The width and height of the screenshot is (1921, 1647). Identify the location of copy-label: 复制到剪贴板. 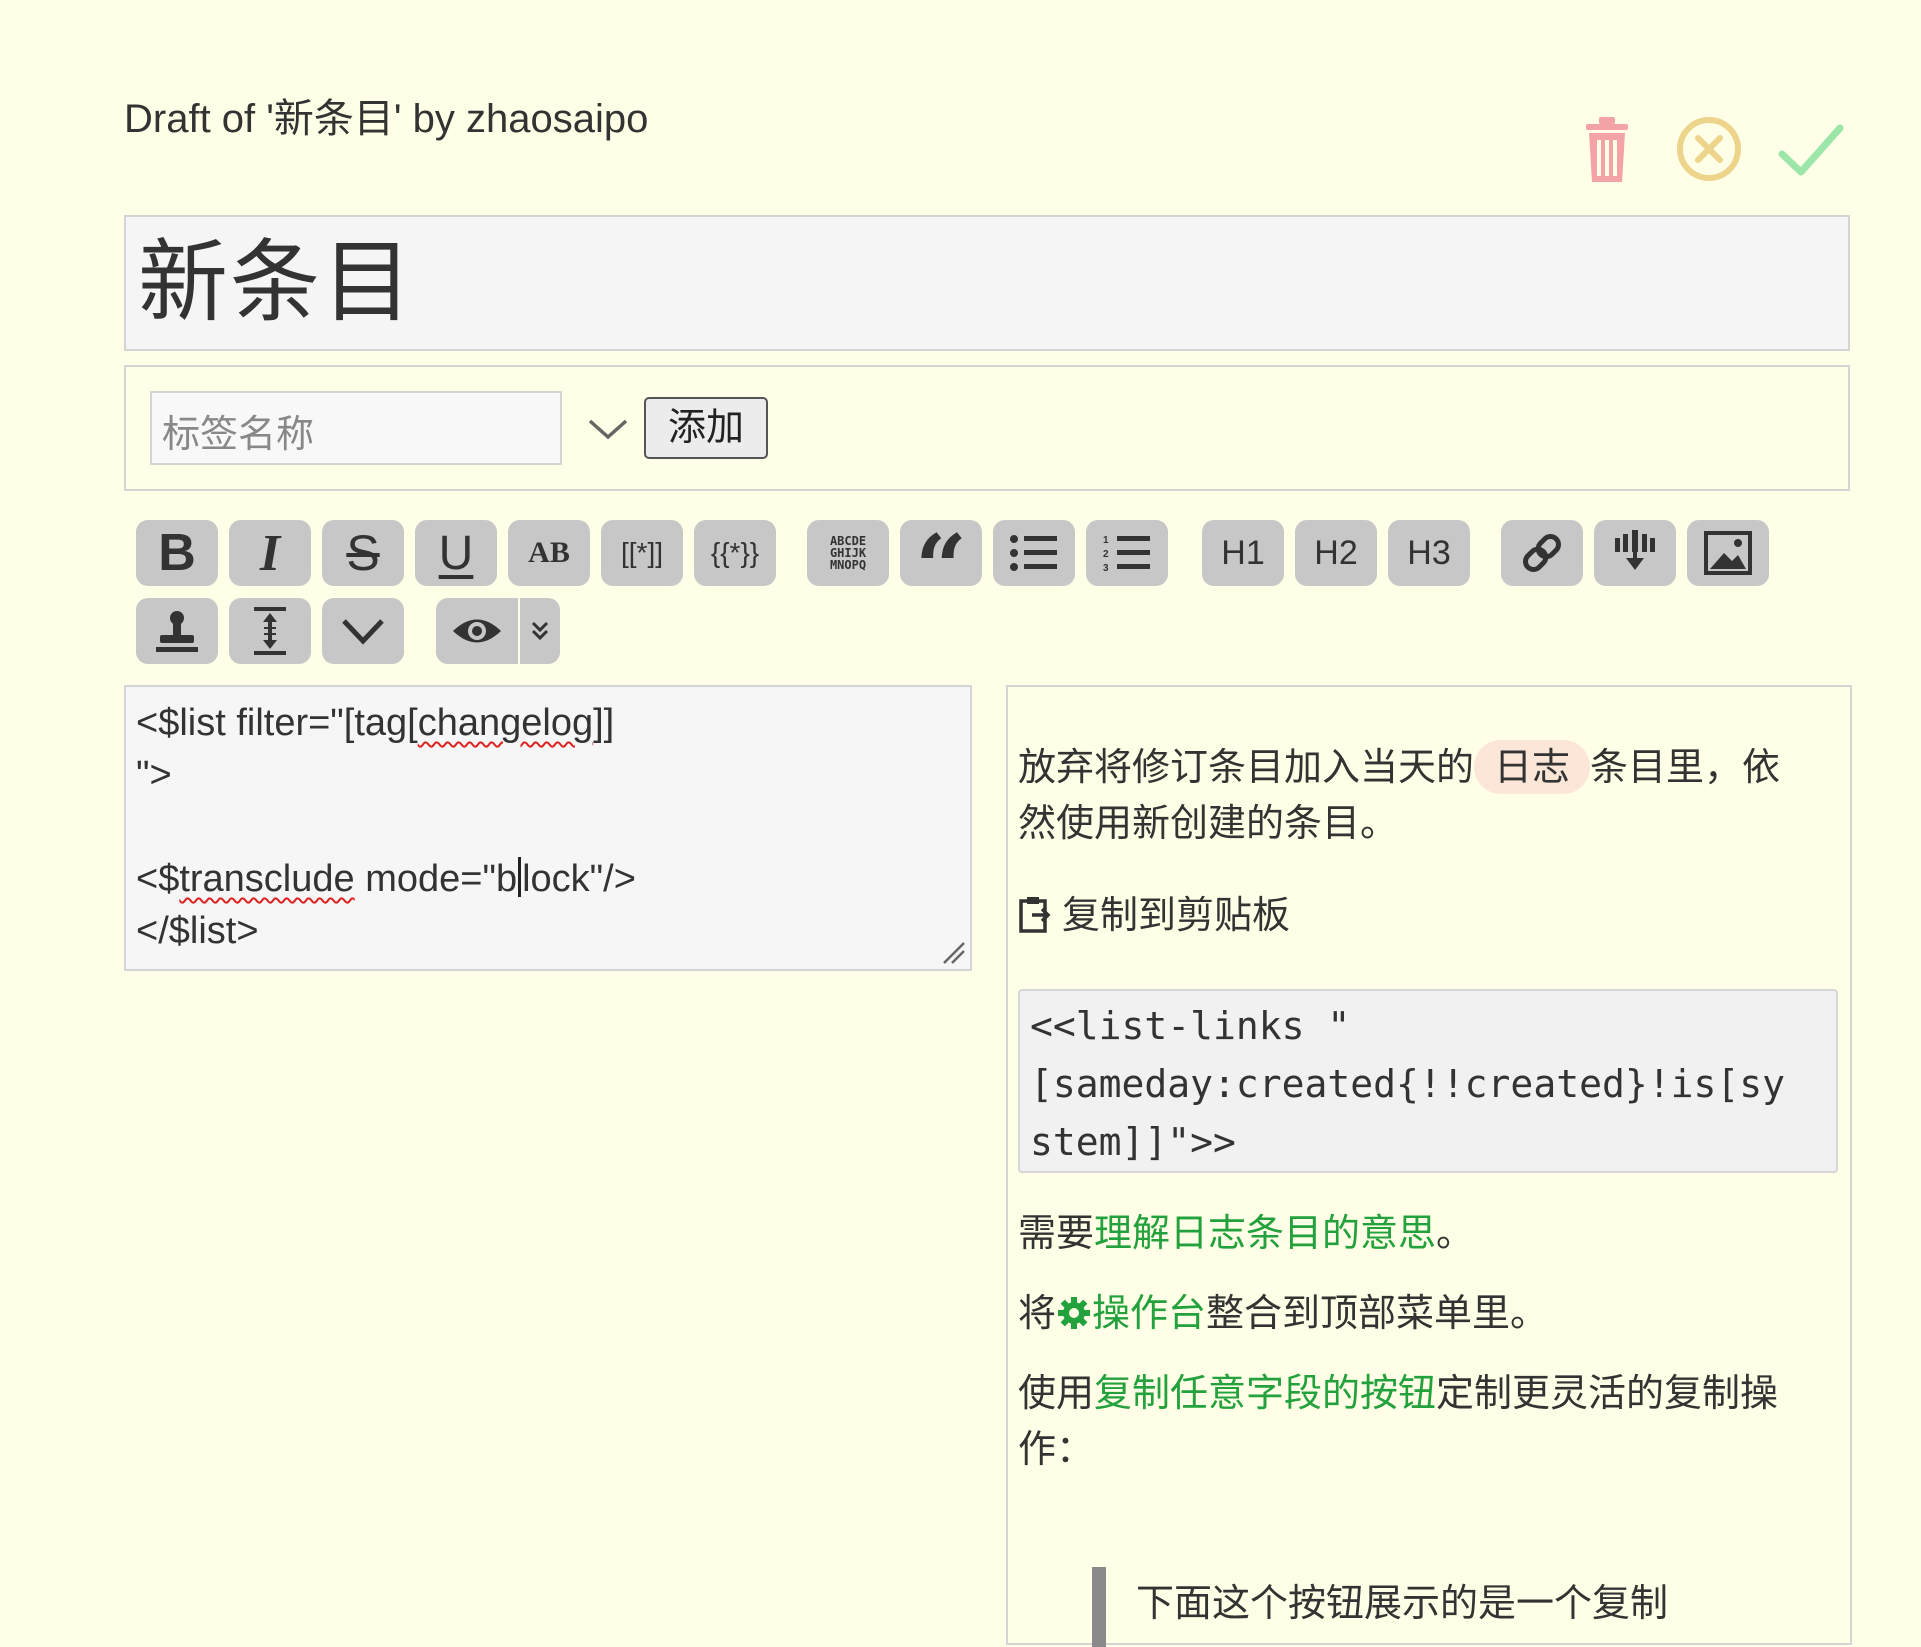
(1176, 915).